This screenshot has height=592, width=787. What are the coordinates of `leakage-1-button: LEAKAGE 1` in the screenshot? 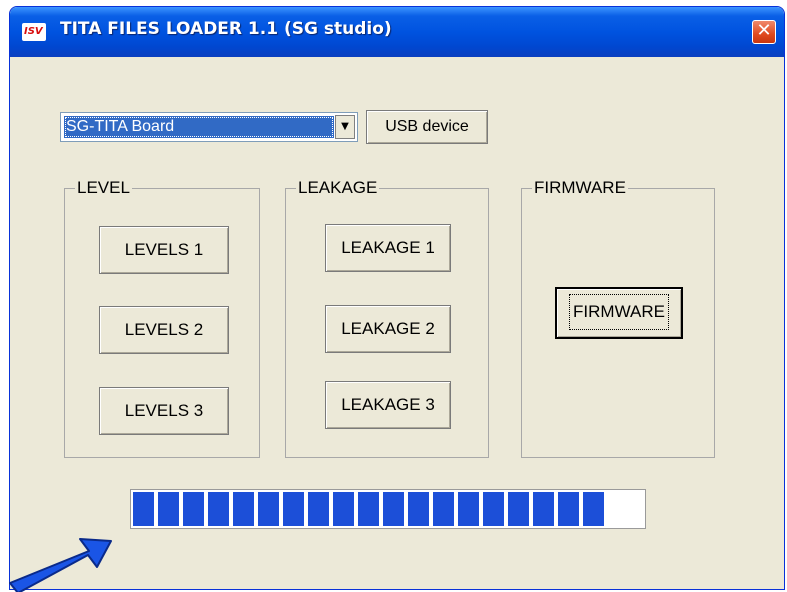 It's located at (388, 248).